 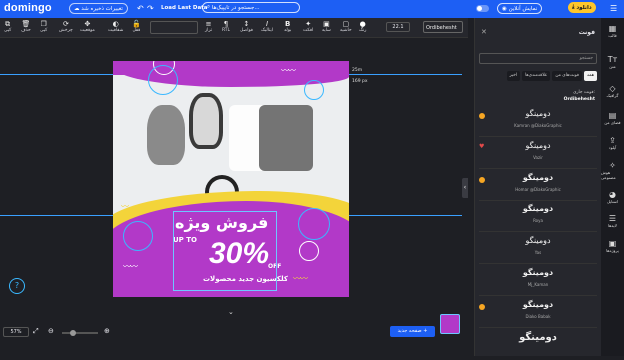 I want to click on toolbar-rotate-button: ⟳ چرخش, so click(x=66, y=26).